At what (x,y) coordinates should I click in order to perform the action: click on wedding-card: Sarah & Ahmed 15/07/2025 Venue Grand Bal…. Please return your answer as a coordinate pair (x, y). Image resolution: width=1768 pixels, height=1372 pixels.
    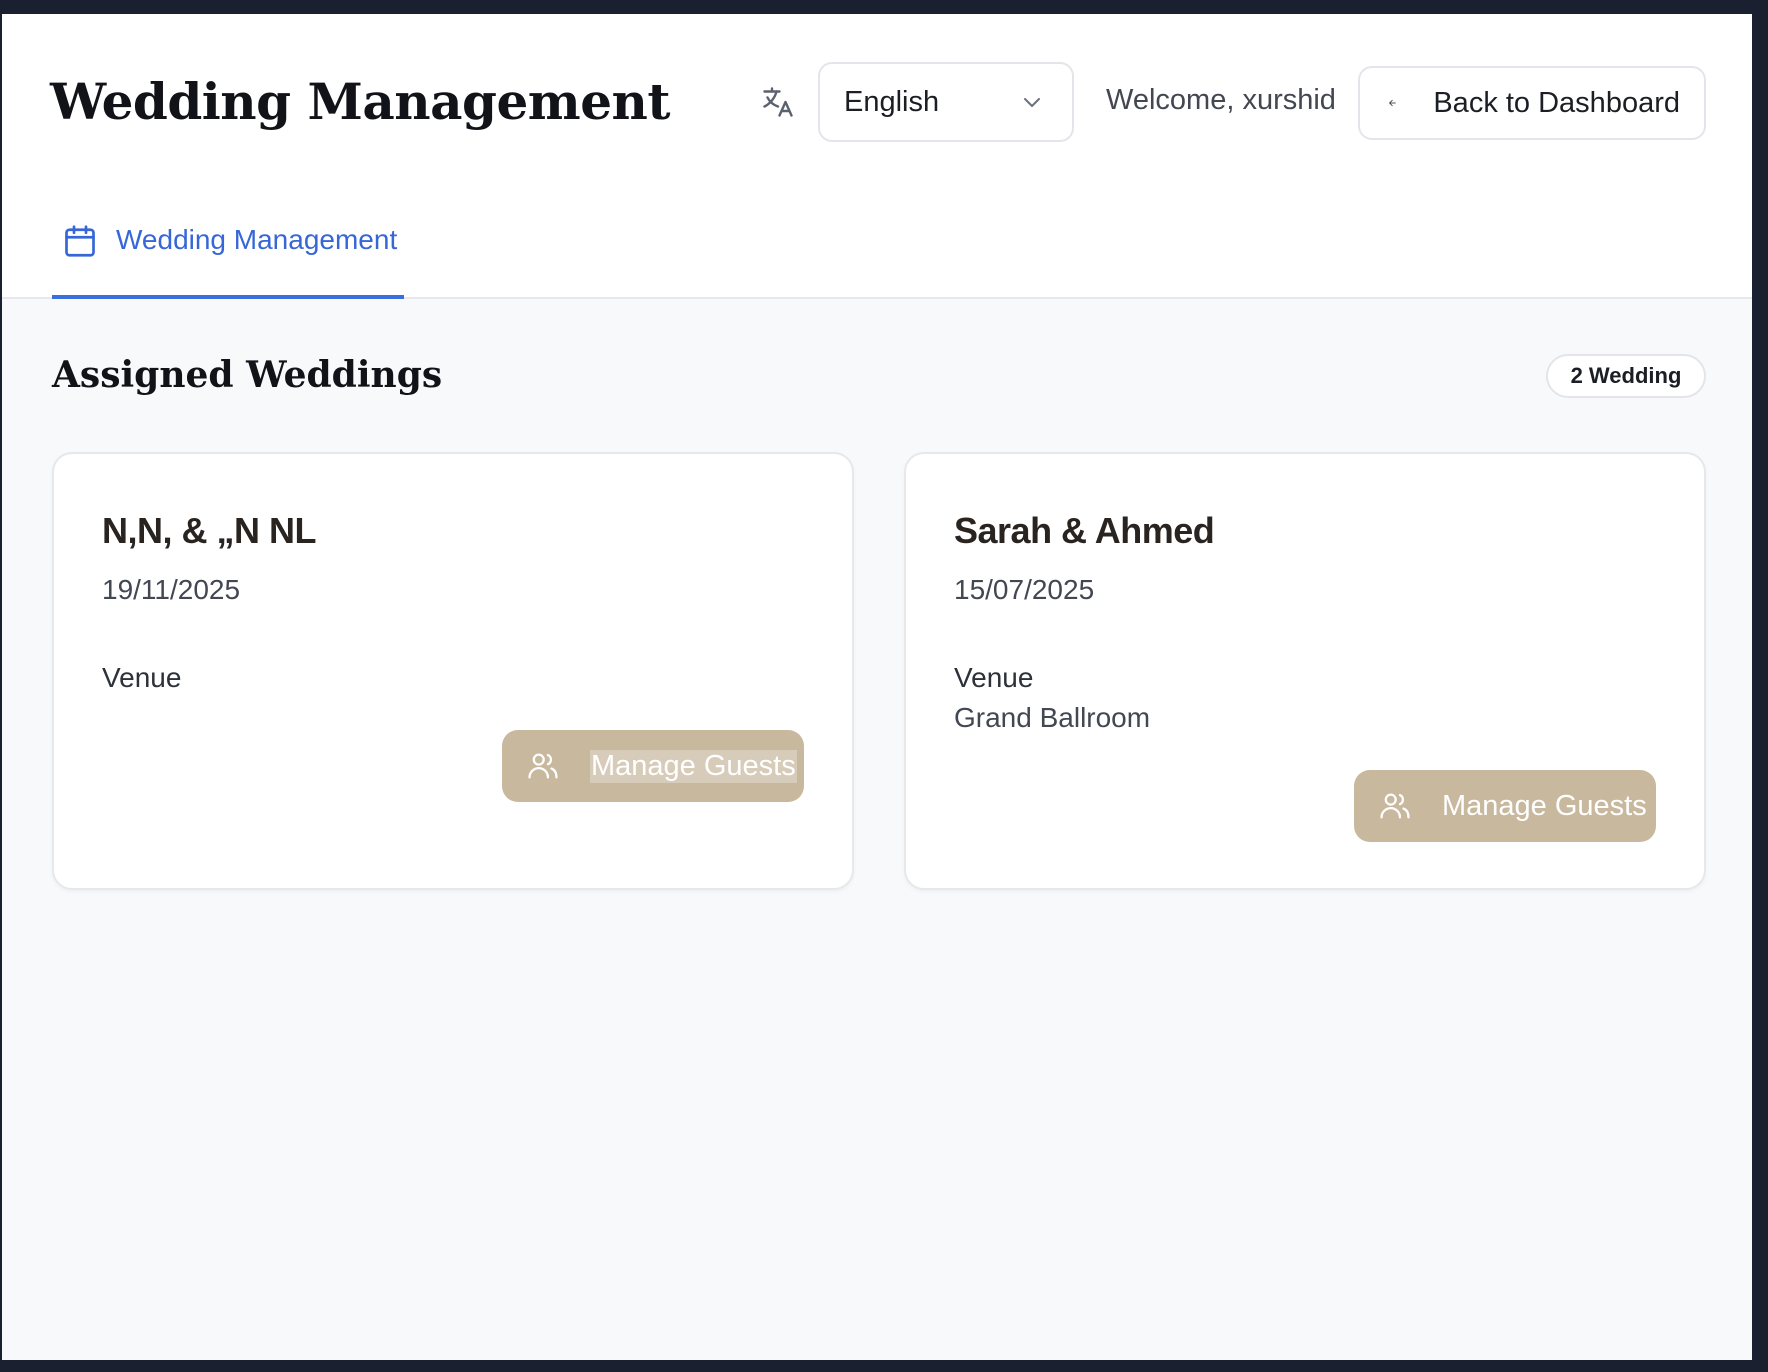
    Looking at the image, I should click on (1305, 671).